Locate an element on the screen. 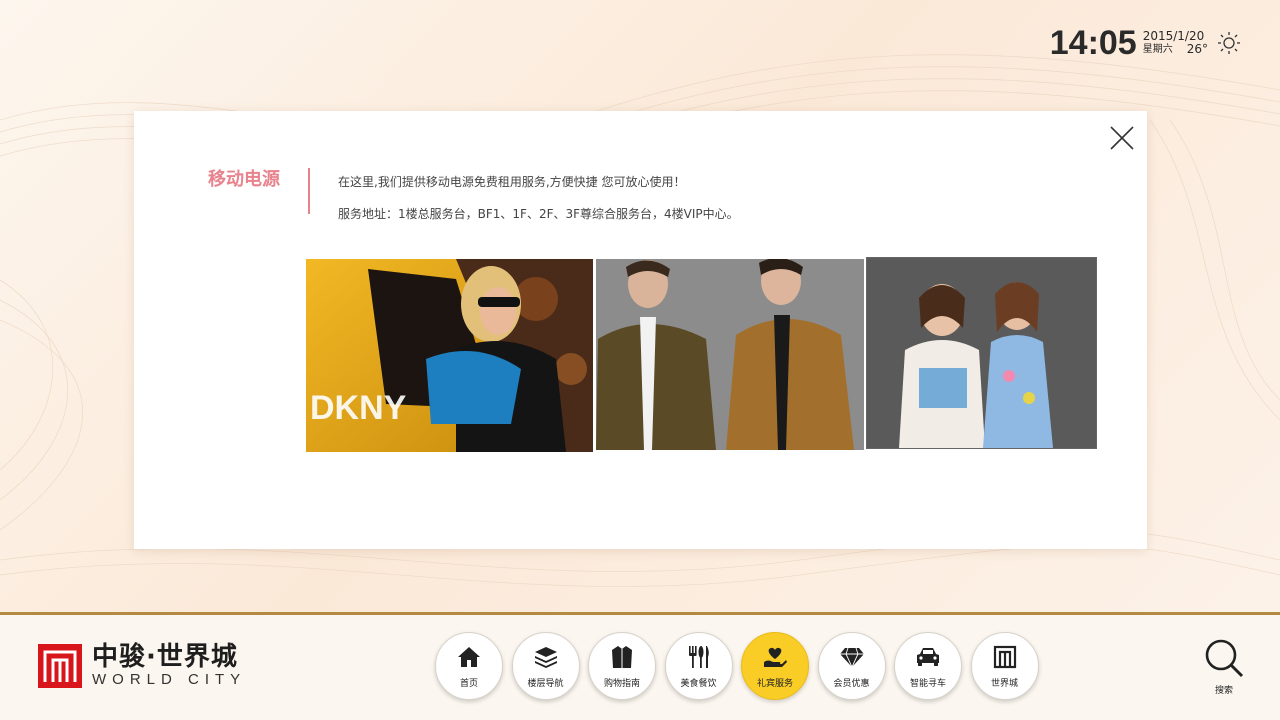 The width and height of the screenshot is (1280, 720). nav-item-label: 美食餐饮 is located at coordinates (698, 683).